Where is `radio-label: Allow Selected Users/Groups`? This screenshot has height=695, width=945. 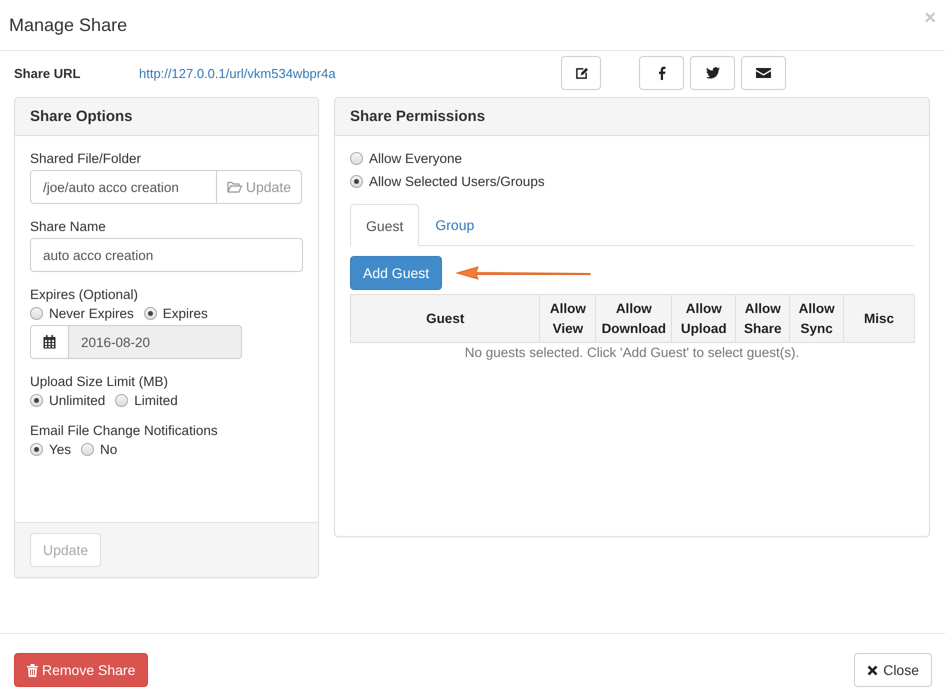
radio-label: Allow Selected Users/Groups is located at coordinates (457, 181).